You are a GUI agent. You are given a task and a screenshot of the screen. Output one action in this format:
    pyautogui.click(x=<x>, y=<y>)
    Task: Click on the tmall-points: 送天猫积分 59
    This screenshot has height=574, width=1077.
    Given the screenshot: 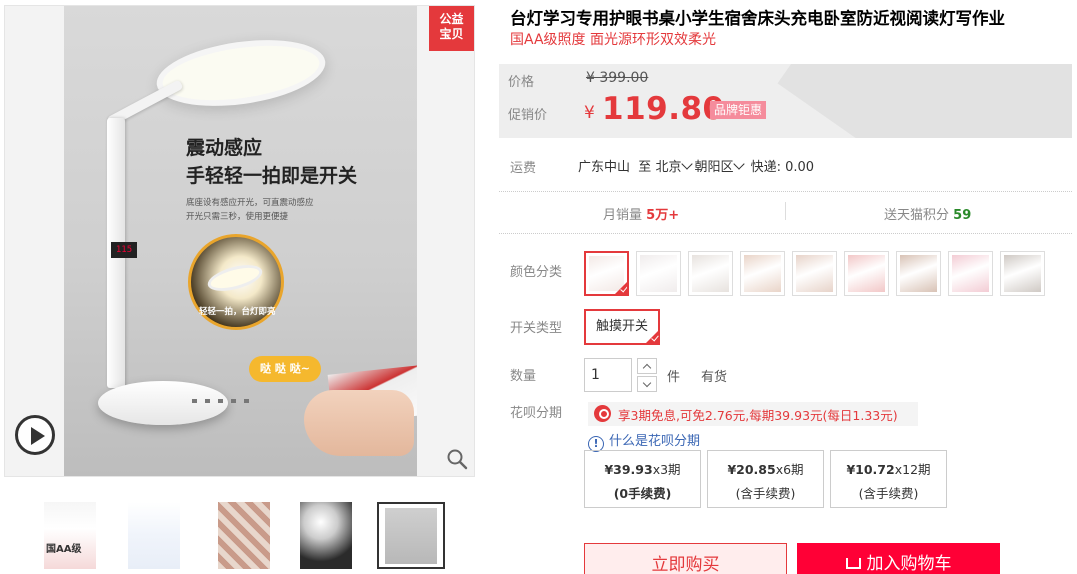 What is the action you would take?
    pyautogui.click(x=928, y=215)
    